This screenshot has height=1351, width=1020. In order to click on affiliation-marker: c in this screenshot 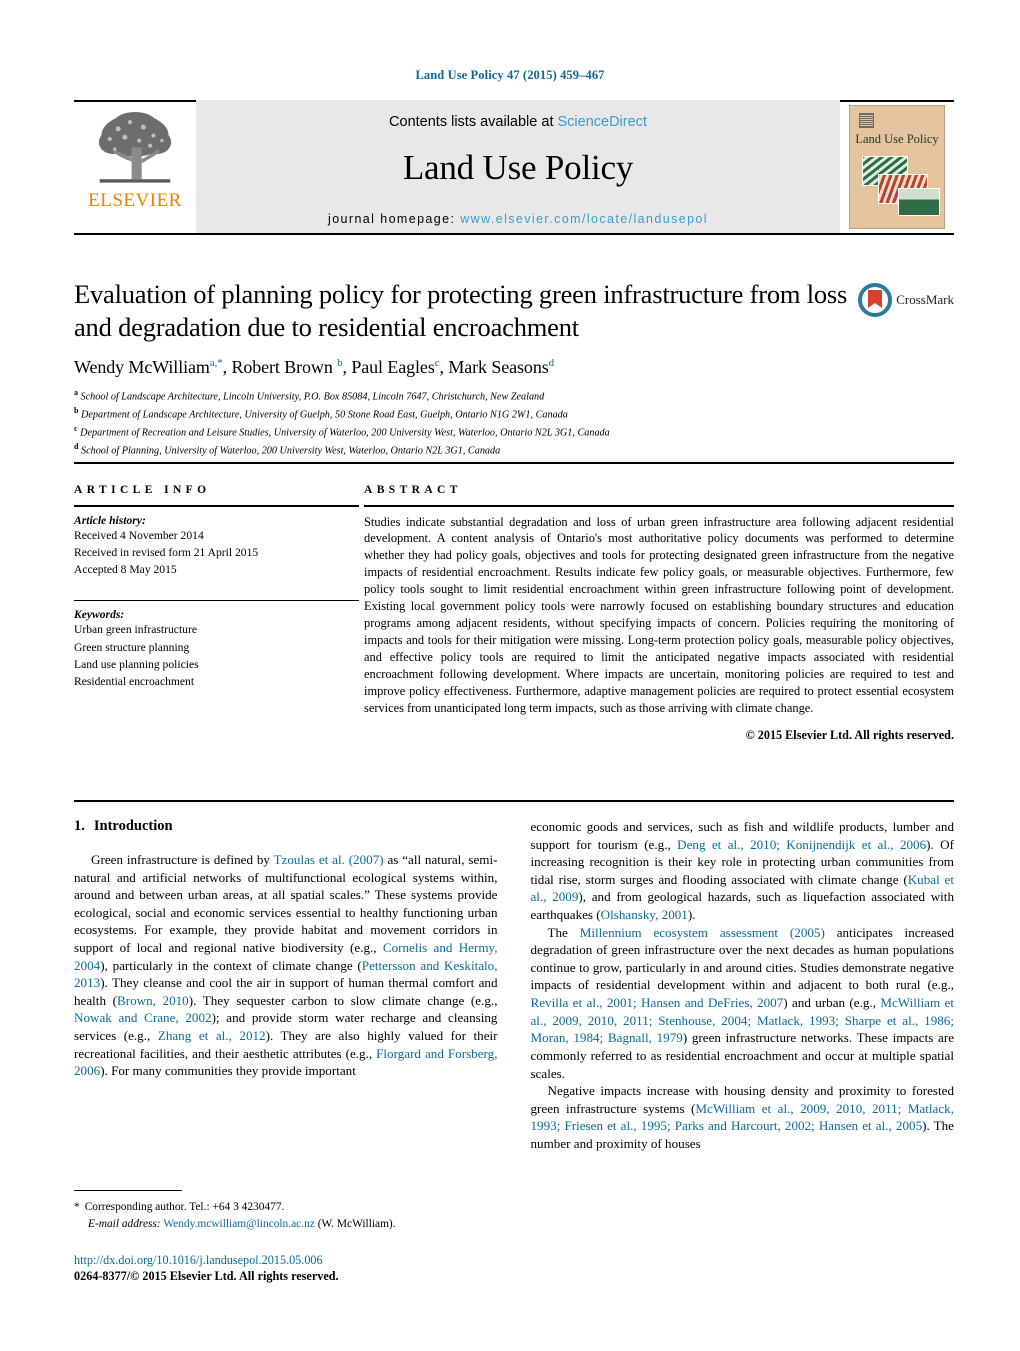, I will do `click(76, 428)`.